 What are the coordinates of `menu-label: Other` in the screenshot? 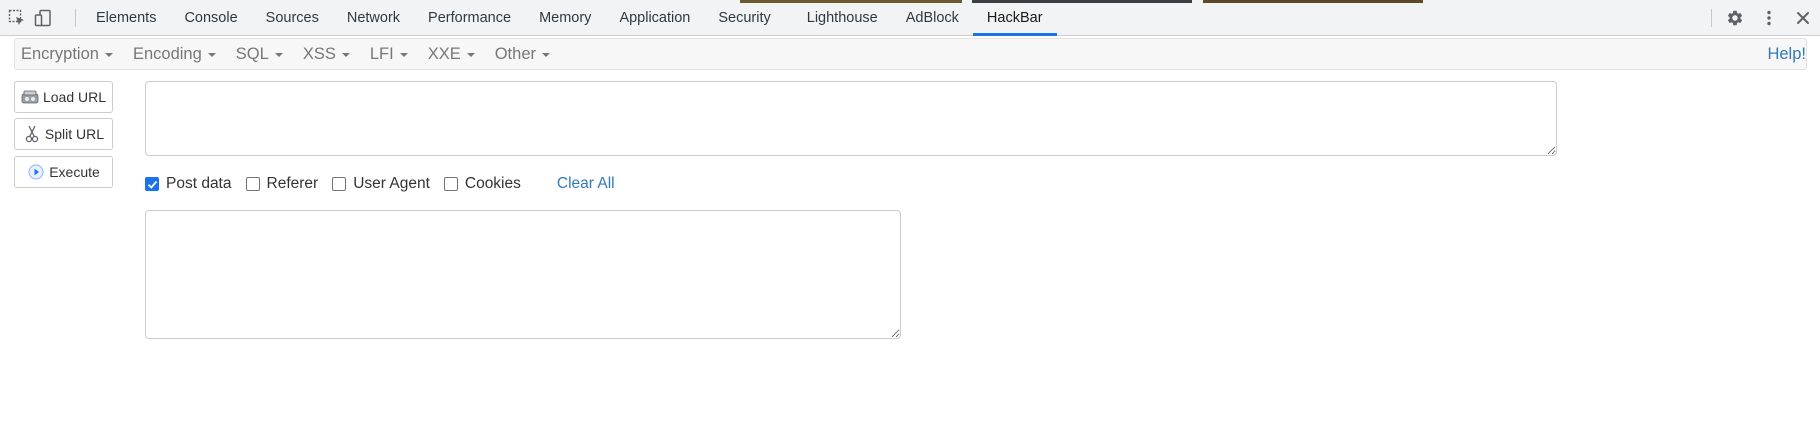 It's located at (515, 53).